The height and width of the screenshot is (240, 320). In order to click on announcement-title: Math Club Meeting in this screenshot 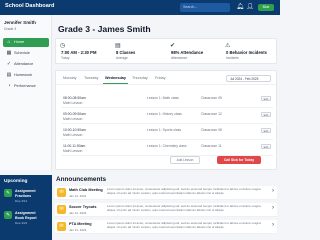, I will do `click(86, 190)`.